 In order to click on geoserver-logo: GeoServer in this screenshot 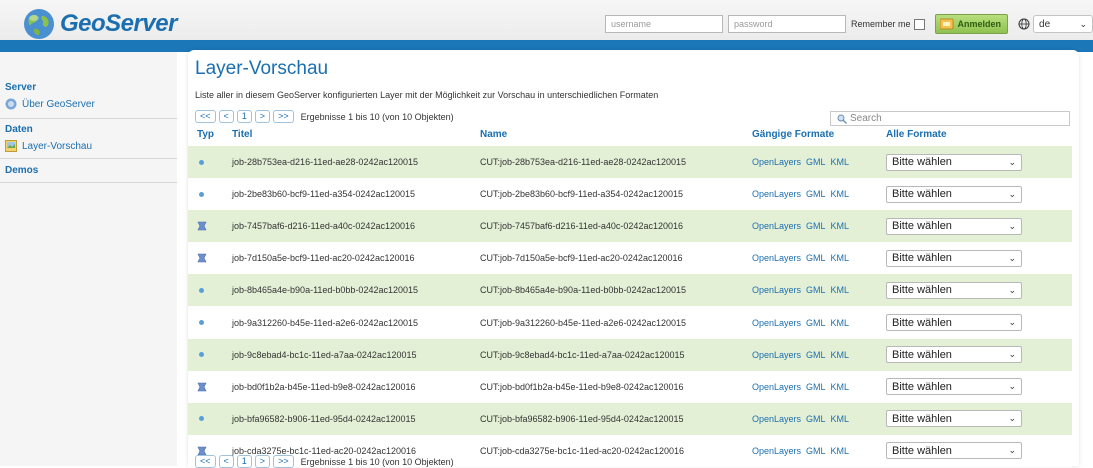, I will do `click(99, 24)`.